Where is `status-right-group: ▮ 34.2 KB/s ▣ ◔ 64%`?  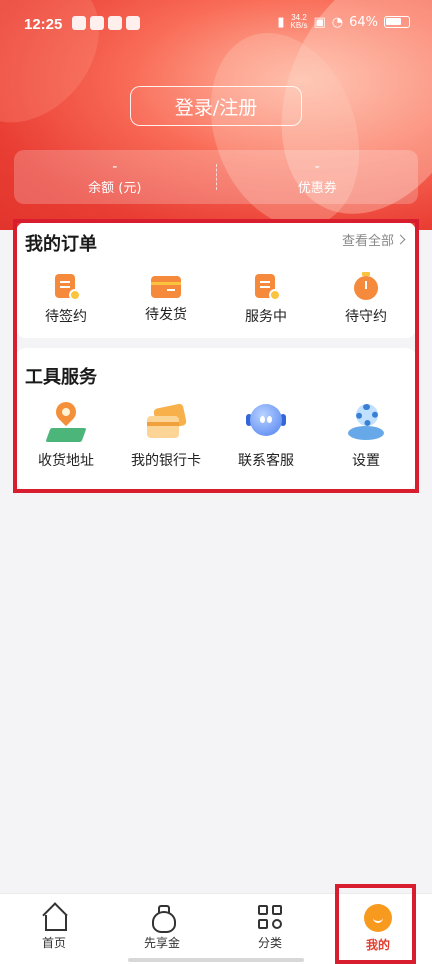
status-right-group: ▮ 34.2 KB/s ▣ ◔ 64% is located at coordinates (343, 22).